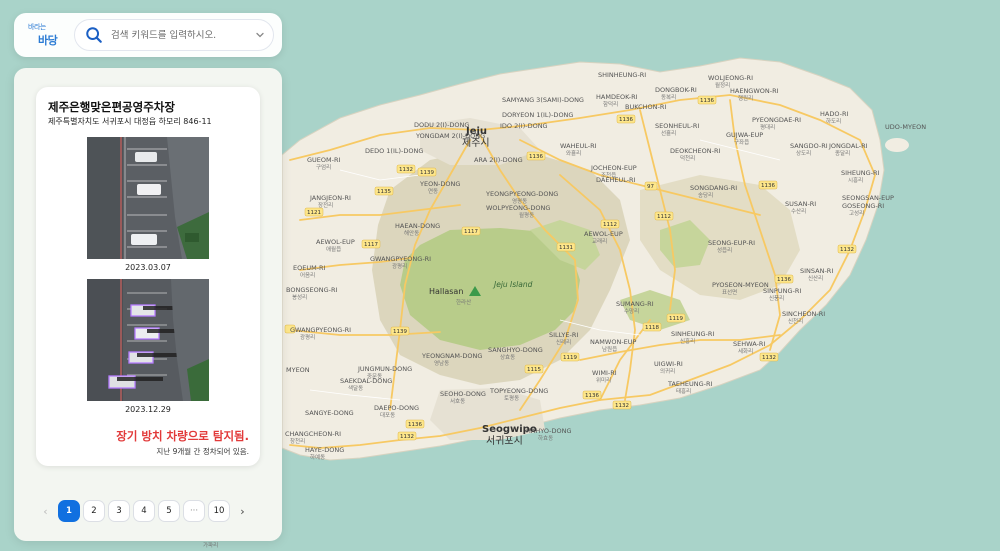 Image resolution: width=1000 pixels, height=551 pixels. Describe the element at coordinates (94, 511) in the screenshot. I see `page-button-2: 2` at that location.